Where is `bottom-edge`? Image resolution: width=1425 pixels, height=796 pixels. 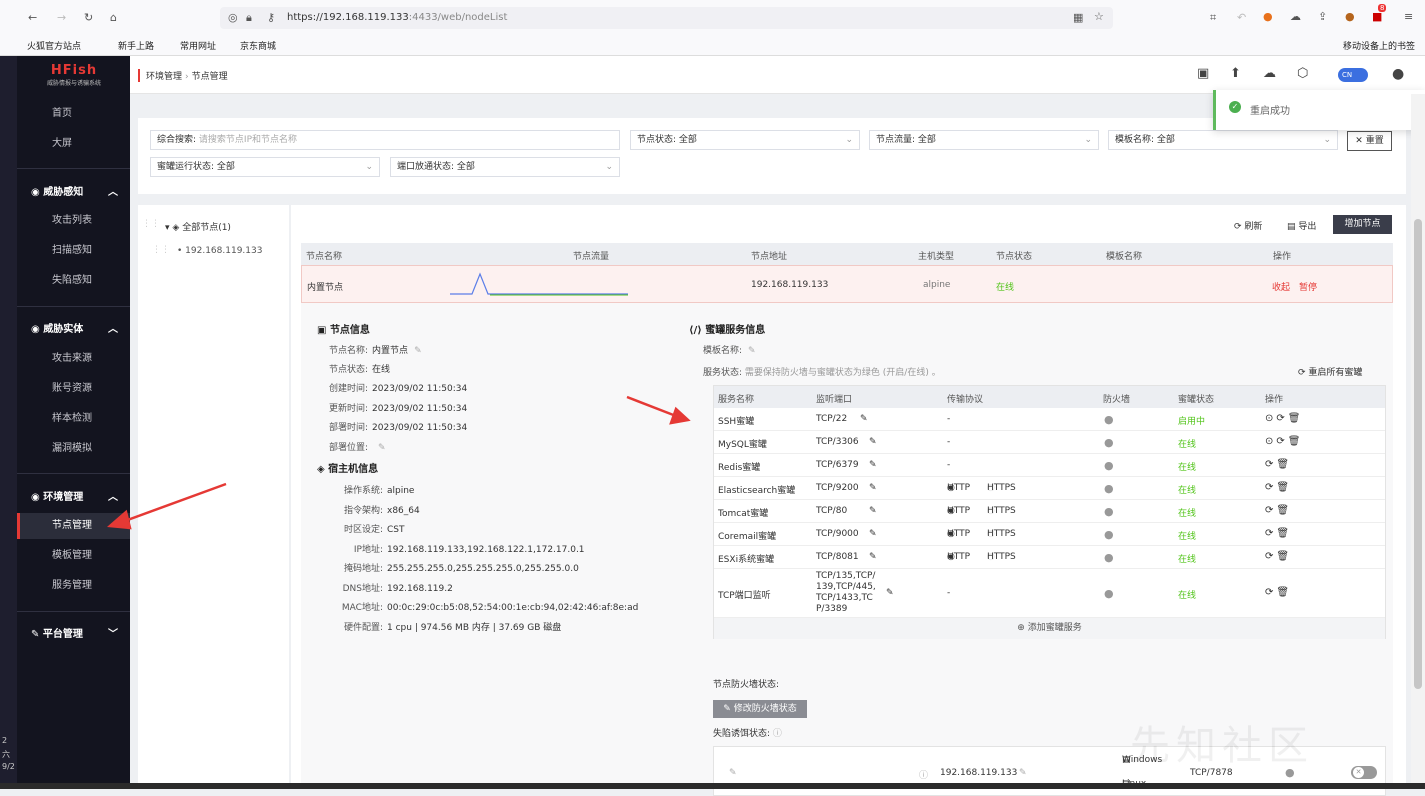 bottom-edge is located at coordinates (712, 786).